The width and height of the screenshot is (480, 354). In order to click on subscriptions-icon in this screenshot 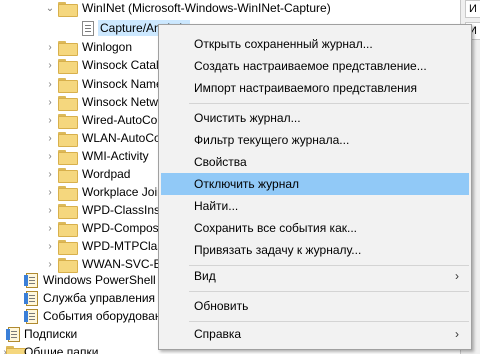, I will do `click(13, 334)`.